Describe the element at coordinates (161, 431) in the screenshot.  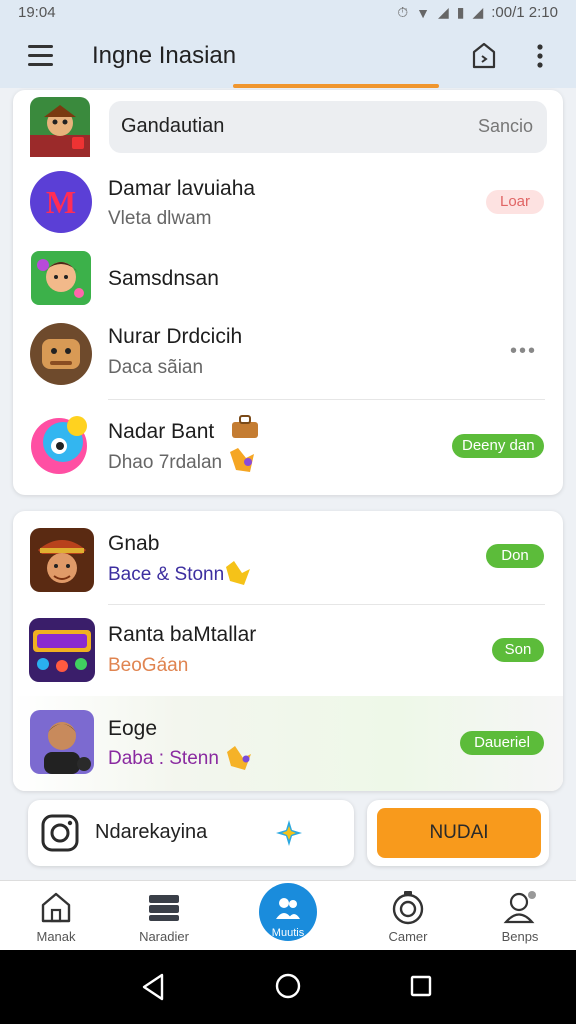
I see `list-item-title: Nadar Bant` at that location.